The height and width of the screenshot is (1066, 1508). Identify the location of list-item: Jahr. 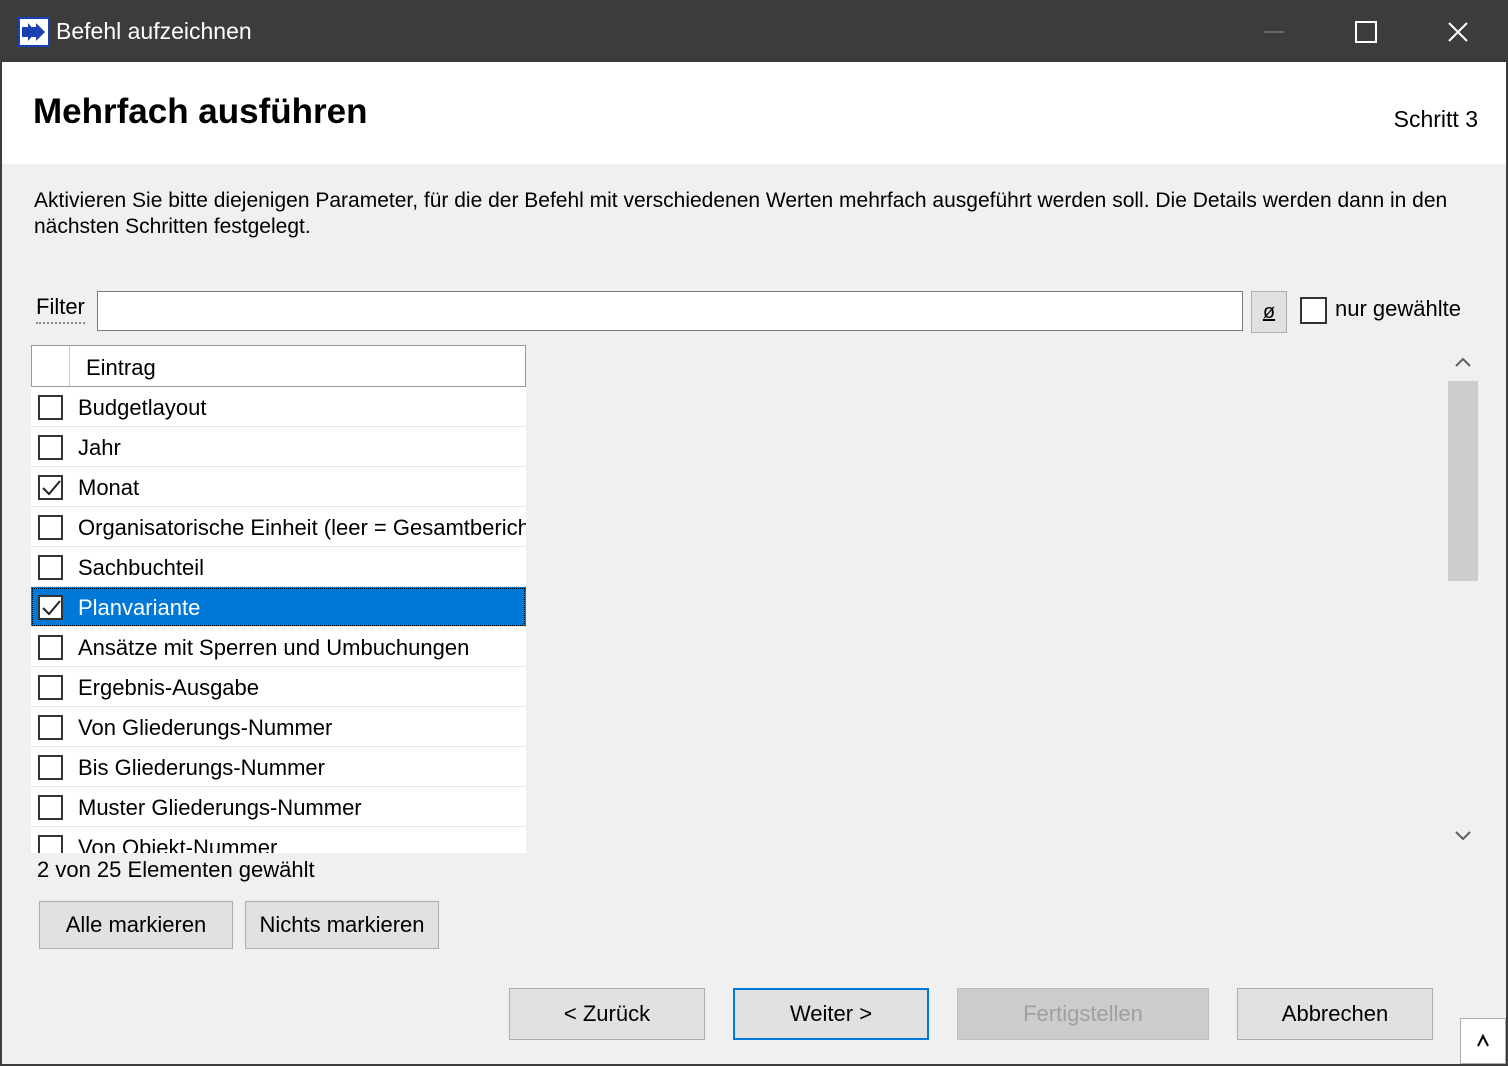
(278, 447).